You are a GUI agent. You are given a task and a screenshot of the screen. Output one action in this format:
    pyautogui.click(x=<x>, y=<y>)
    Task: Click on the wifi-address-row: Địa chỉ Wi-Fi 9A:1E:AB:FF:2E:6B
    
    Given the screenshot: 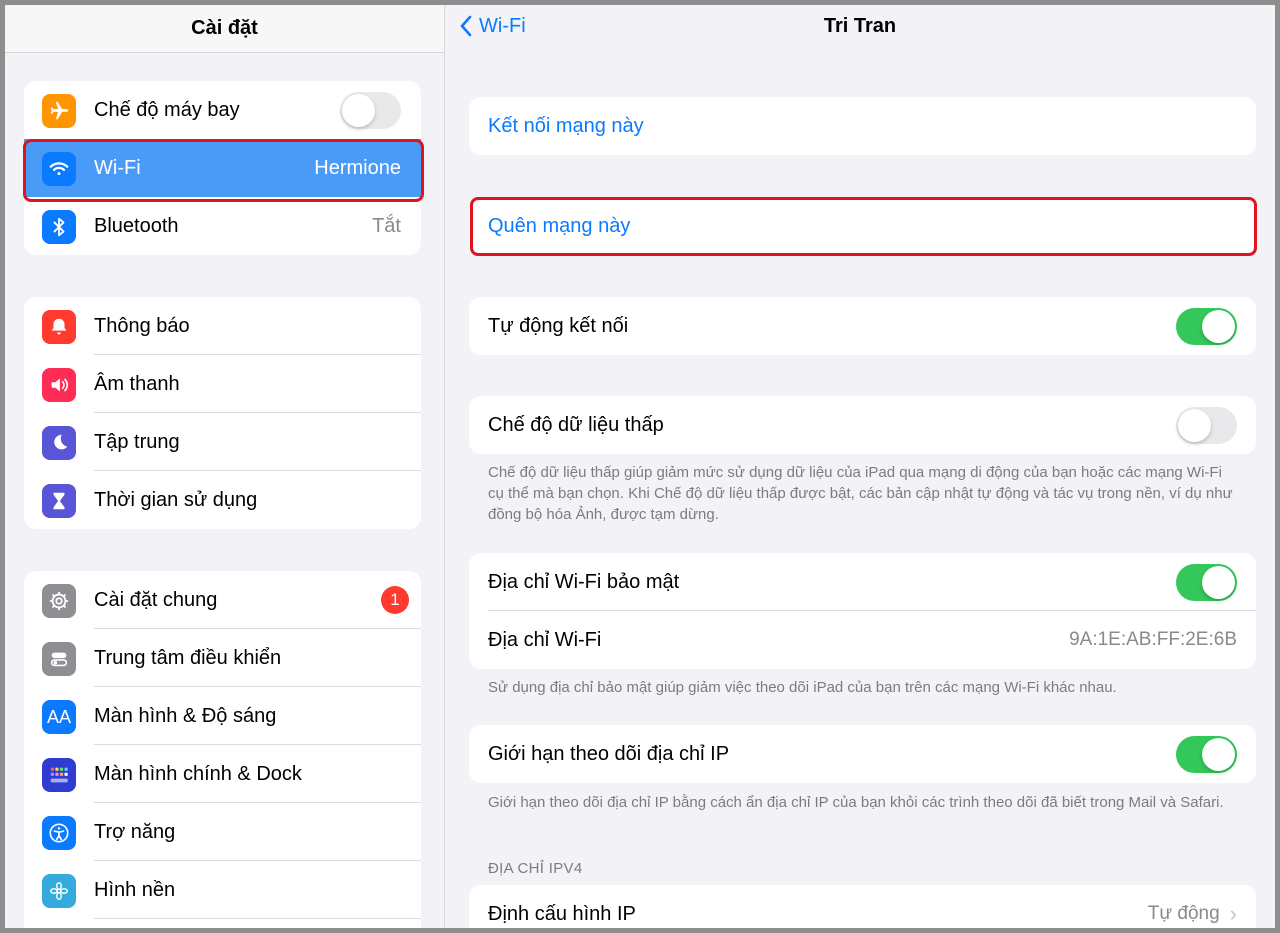 What is the action you would take?
    pyautogui.click(x=862, y=640)
    